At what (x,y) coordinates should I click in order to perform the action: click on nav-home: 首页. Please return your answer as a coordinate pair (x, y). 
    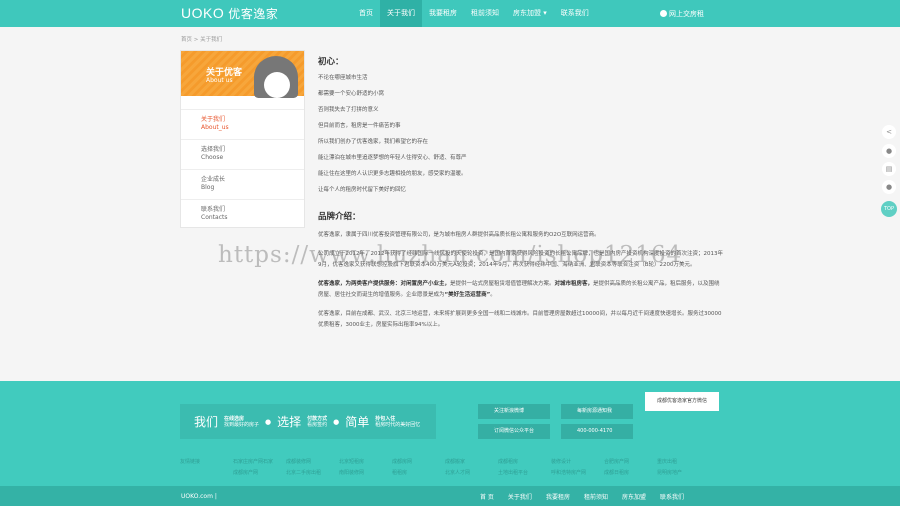
    Looking at the image, I should click on (366, 13).